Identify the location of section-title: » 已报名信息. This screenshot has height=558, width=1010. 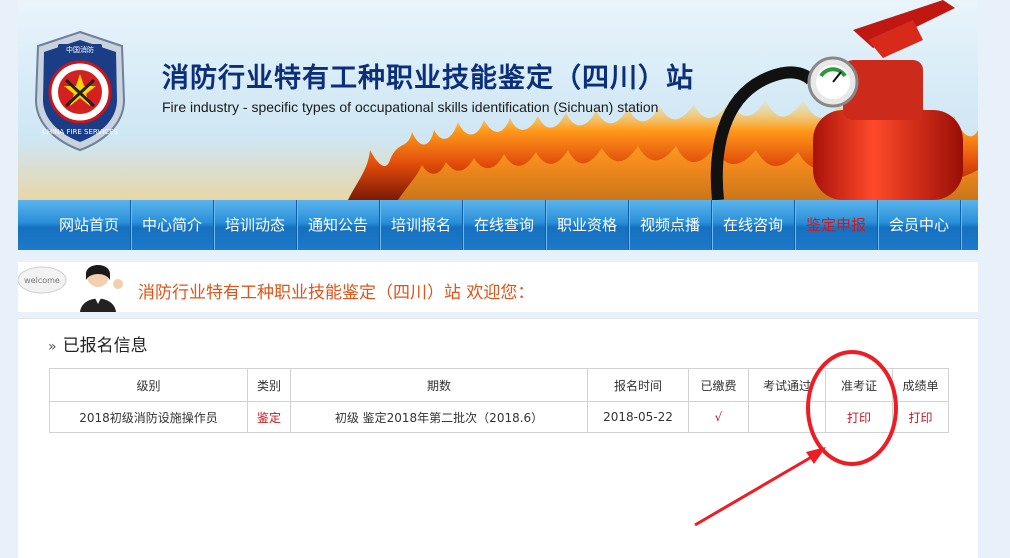
(98, 343).